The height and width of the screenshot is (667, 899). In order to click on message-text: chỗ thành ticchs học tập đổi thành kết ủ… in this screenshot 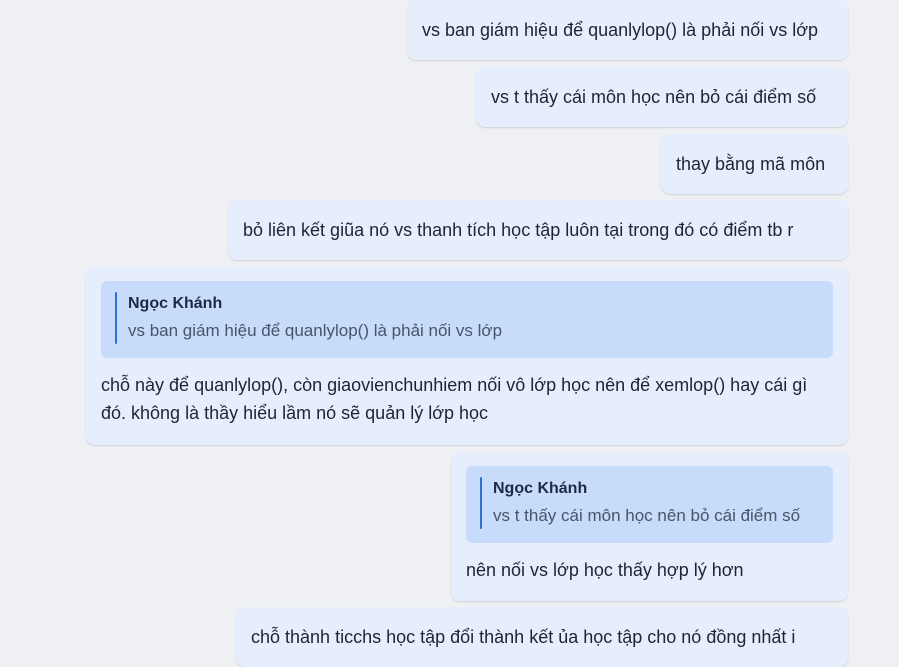, I will do `click(523, 637)`.